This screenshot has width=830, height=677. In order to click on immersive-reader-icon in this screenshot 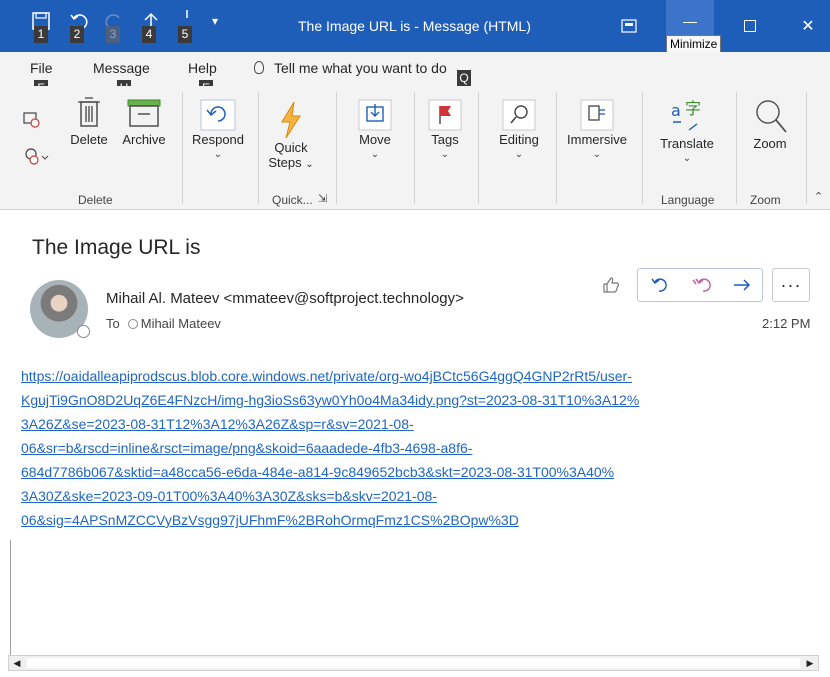, I will do `click(597, 115)`.